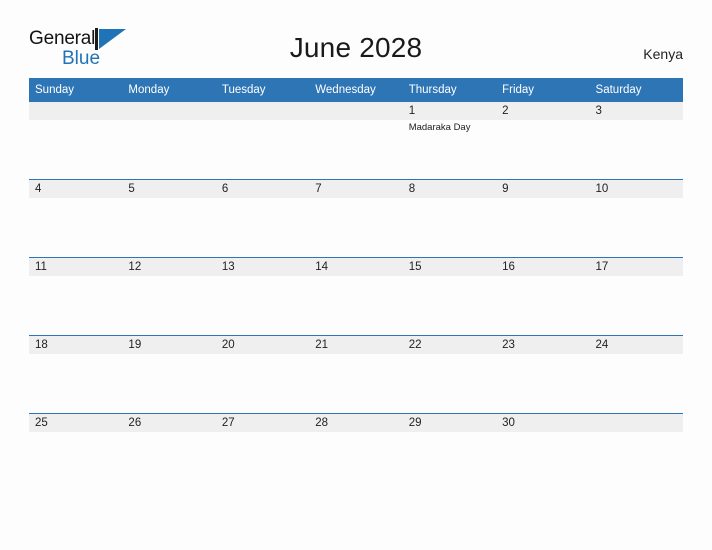 This screenshot has width=712, height=550. What do you see at coordinates (543, 344) in the screenshot?
I see `day-number: 23` at bounding box center [543, 344].